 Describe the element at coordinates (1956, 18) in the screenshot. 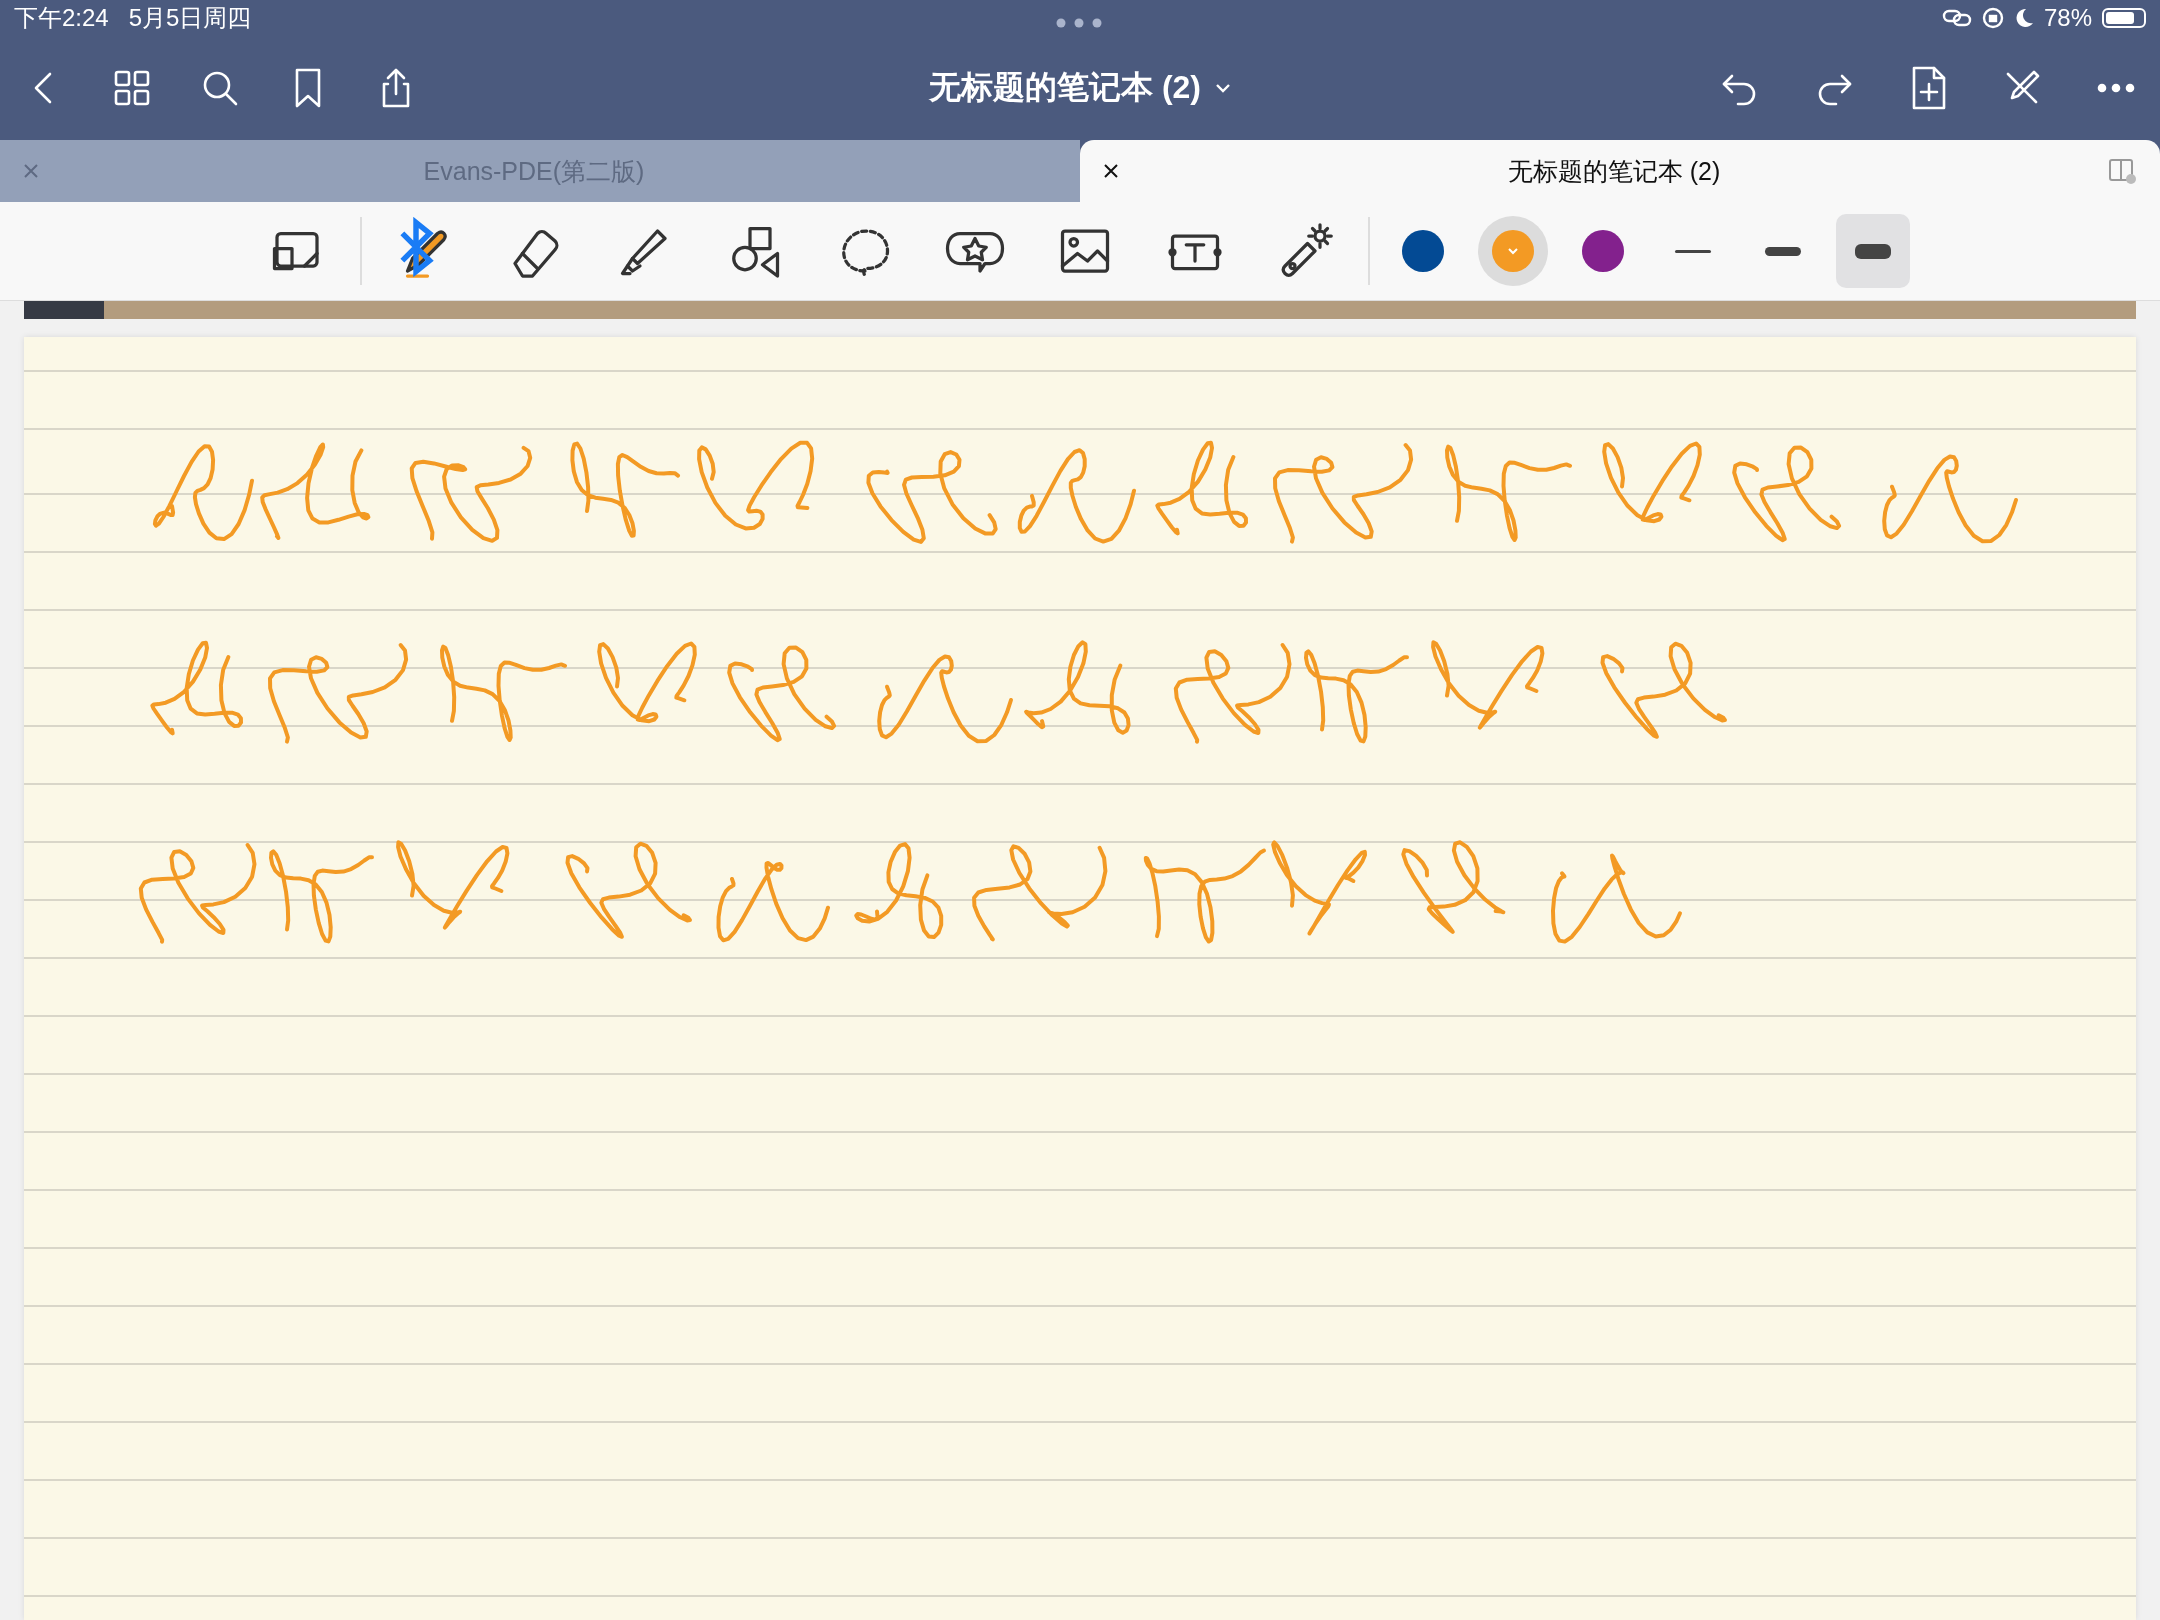

I see `link-icon` at that location.